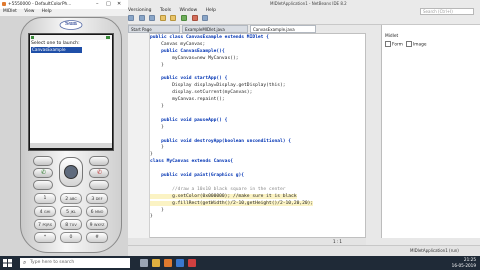  Describe the element at coordinates (108, 4) in the screenshot. I see `maximize-icon: □` at that location.